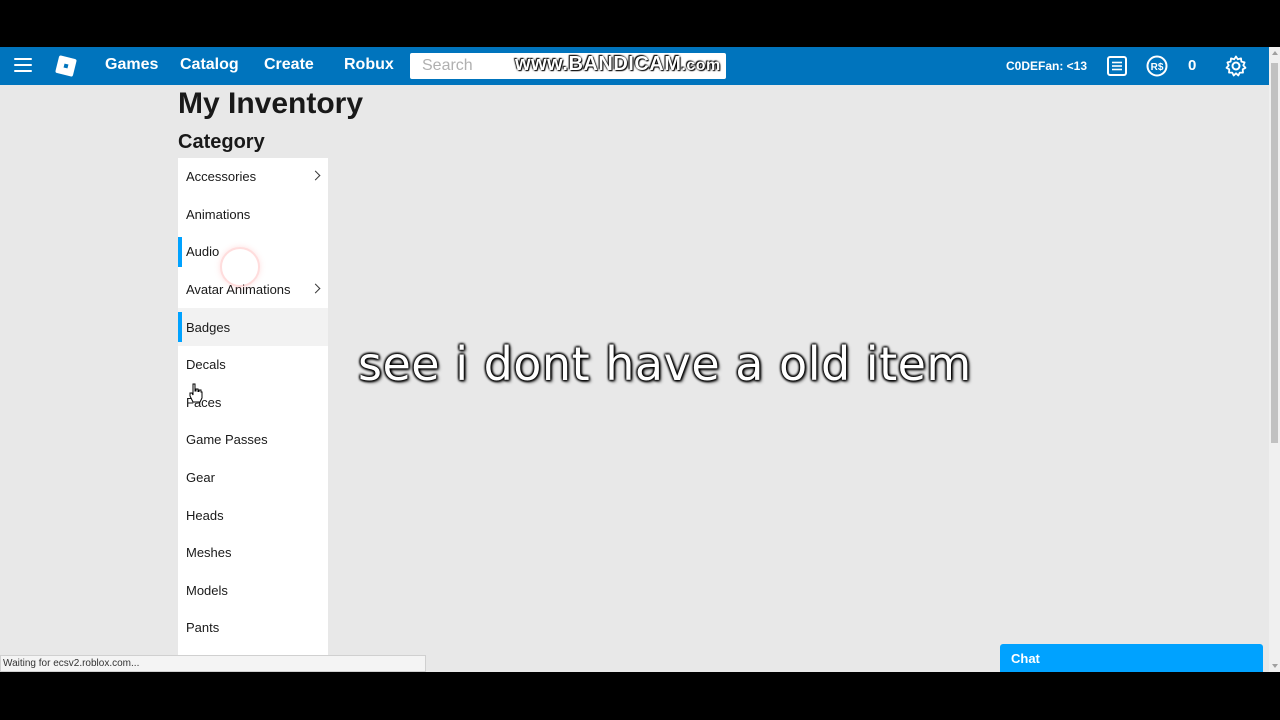 The width and height of the screenshot is (1280, 720). I want to click on messages-icon, so click(1117, 66).